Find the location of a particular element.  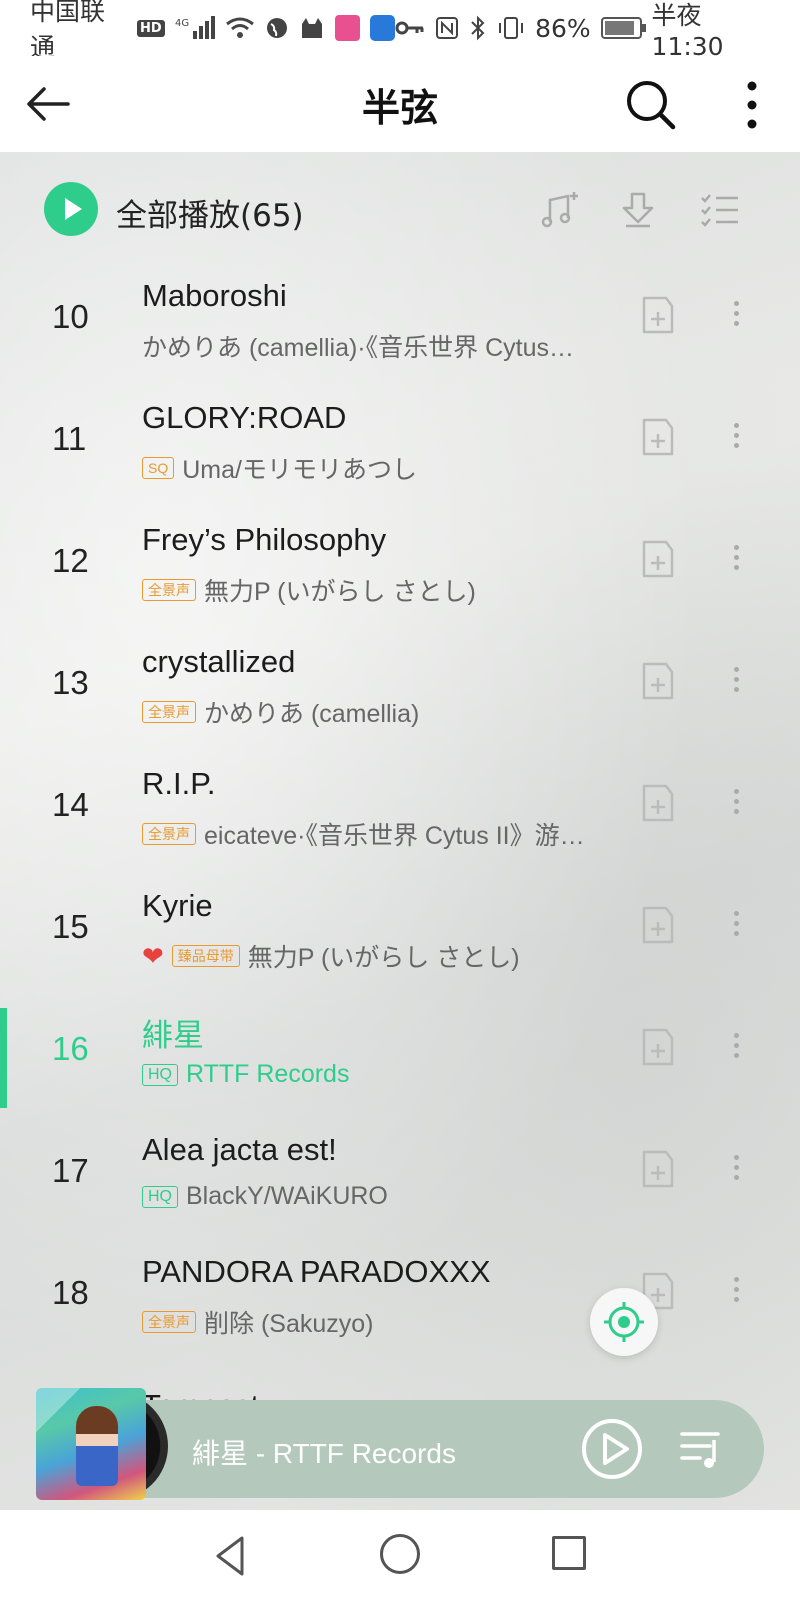

song-subtitle: SQ Uma/モリモリあつし is located at coordinates (382, 468).